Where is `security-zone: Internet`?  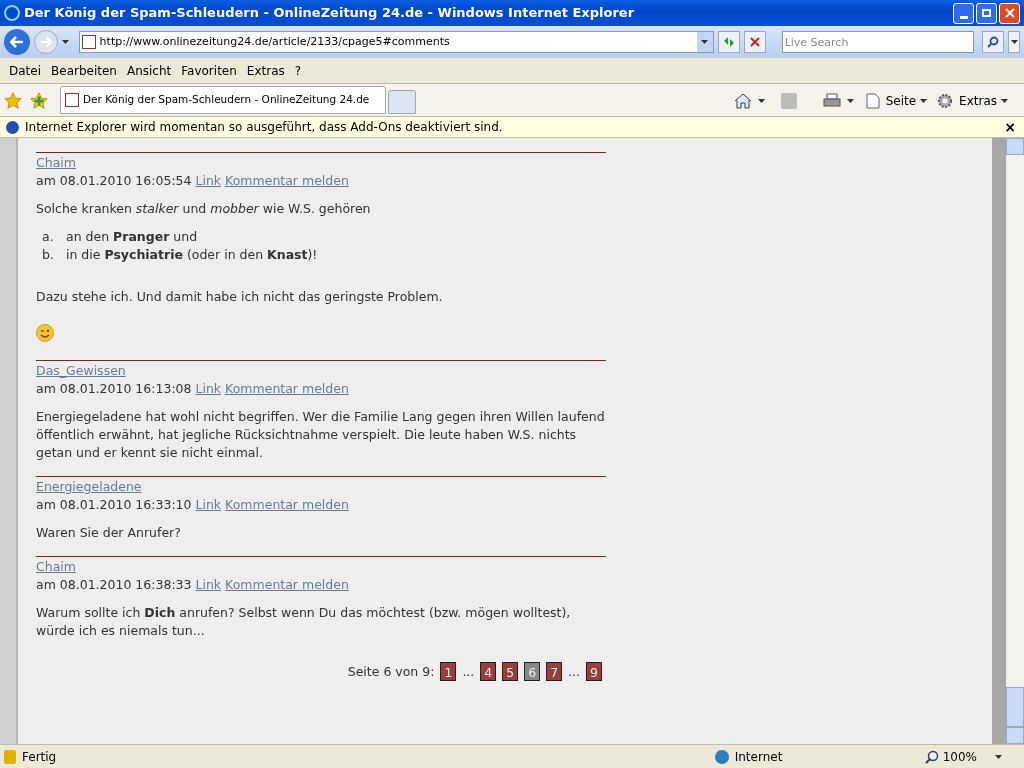 security-zone: Internet is located at coordinates (759, 757).